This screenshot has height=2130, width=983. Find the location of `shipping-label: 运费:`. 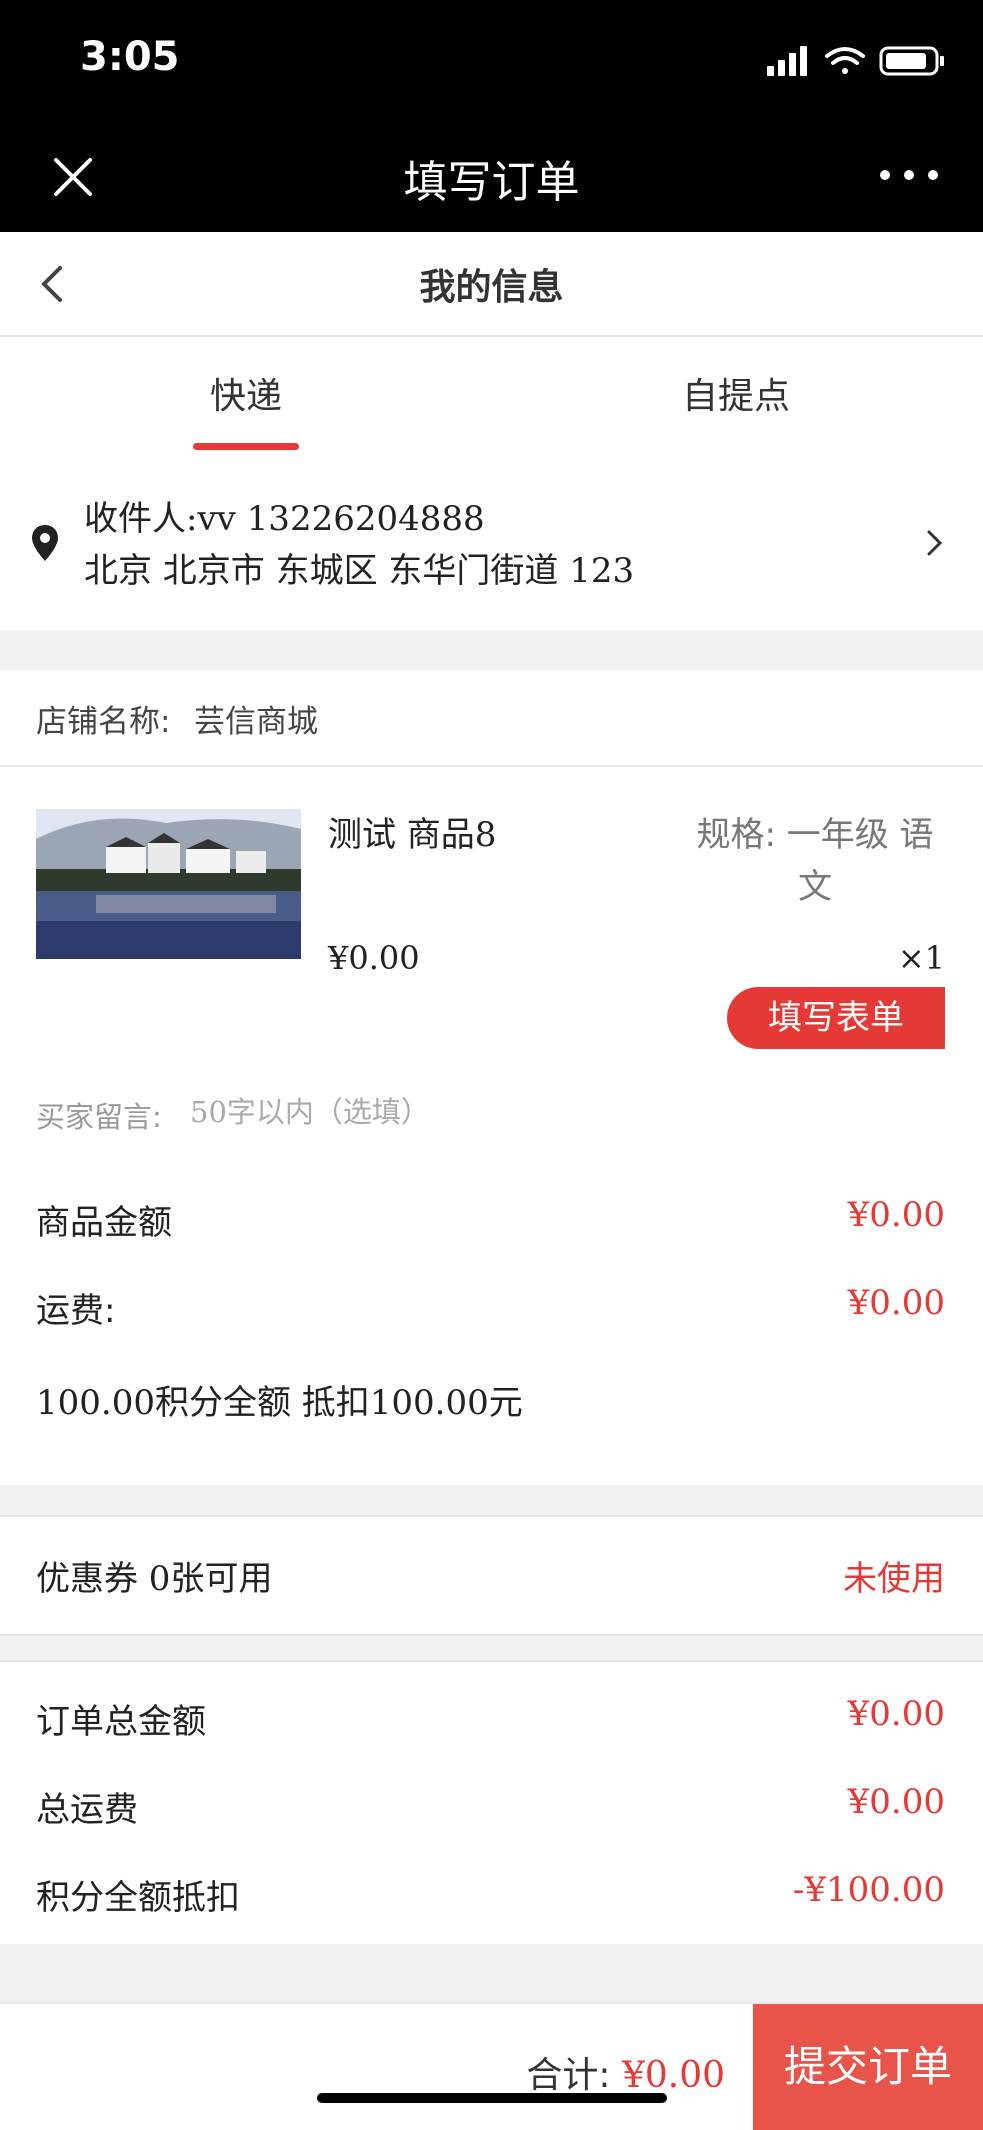

shipping-label: 运费: is located at coordinates (76, 1311).